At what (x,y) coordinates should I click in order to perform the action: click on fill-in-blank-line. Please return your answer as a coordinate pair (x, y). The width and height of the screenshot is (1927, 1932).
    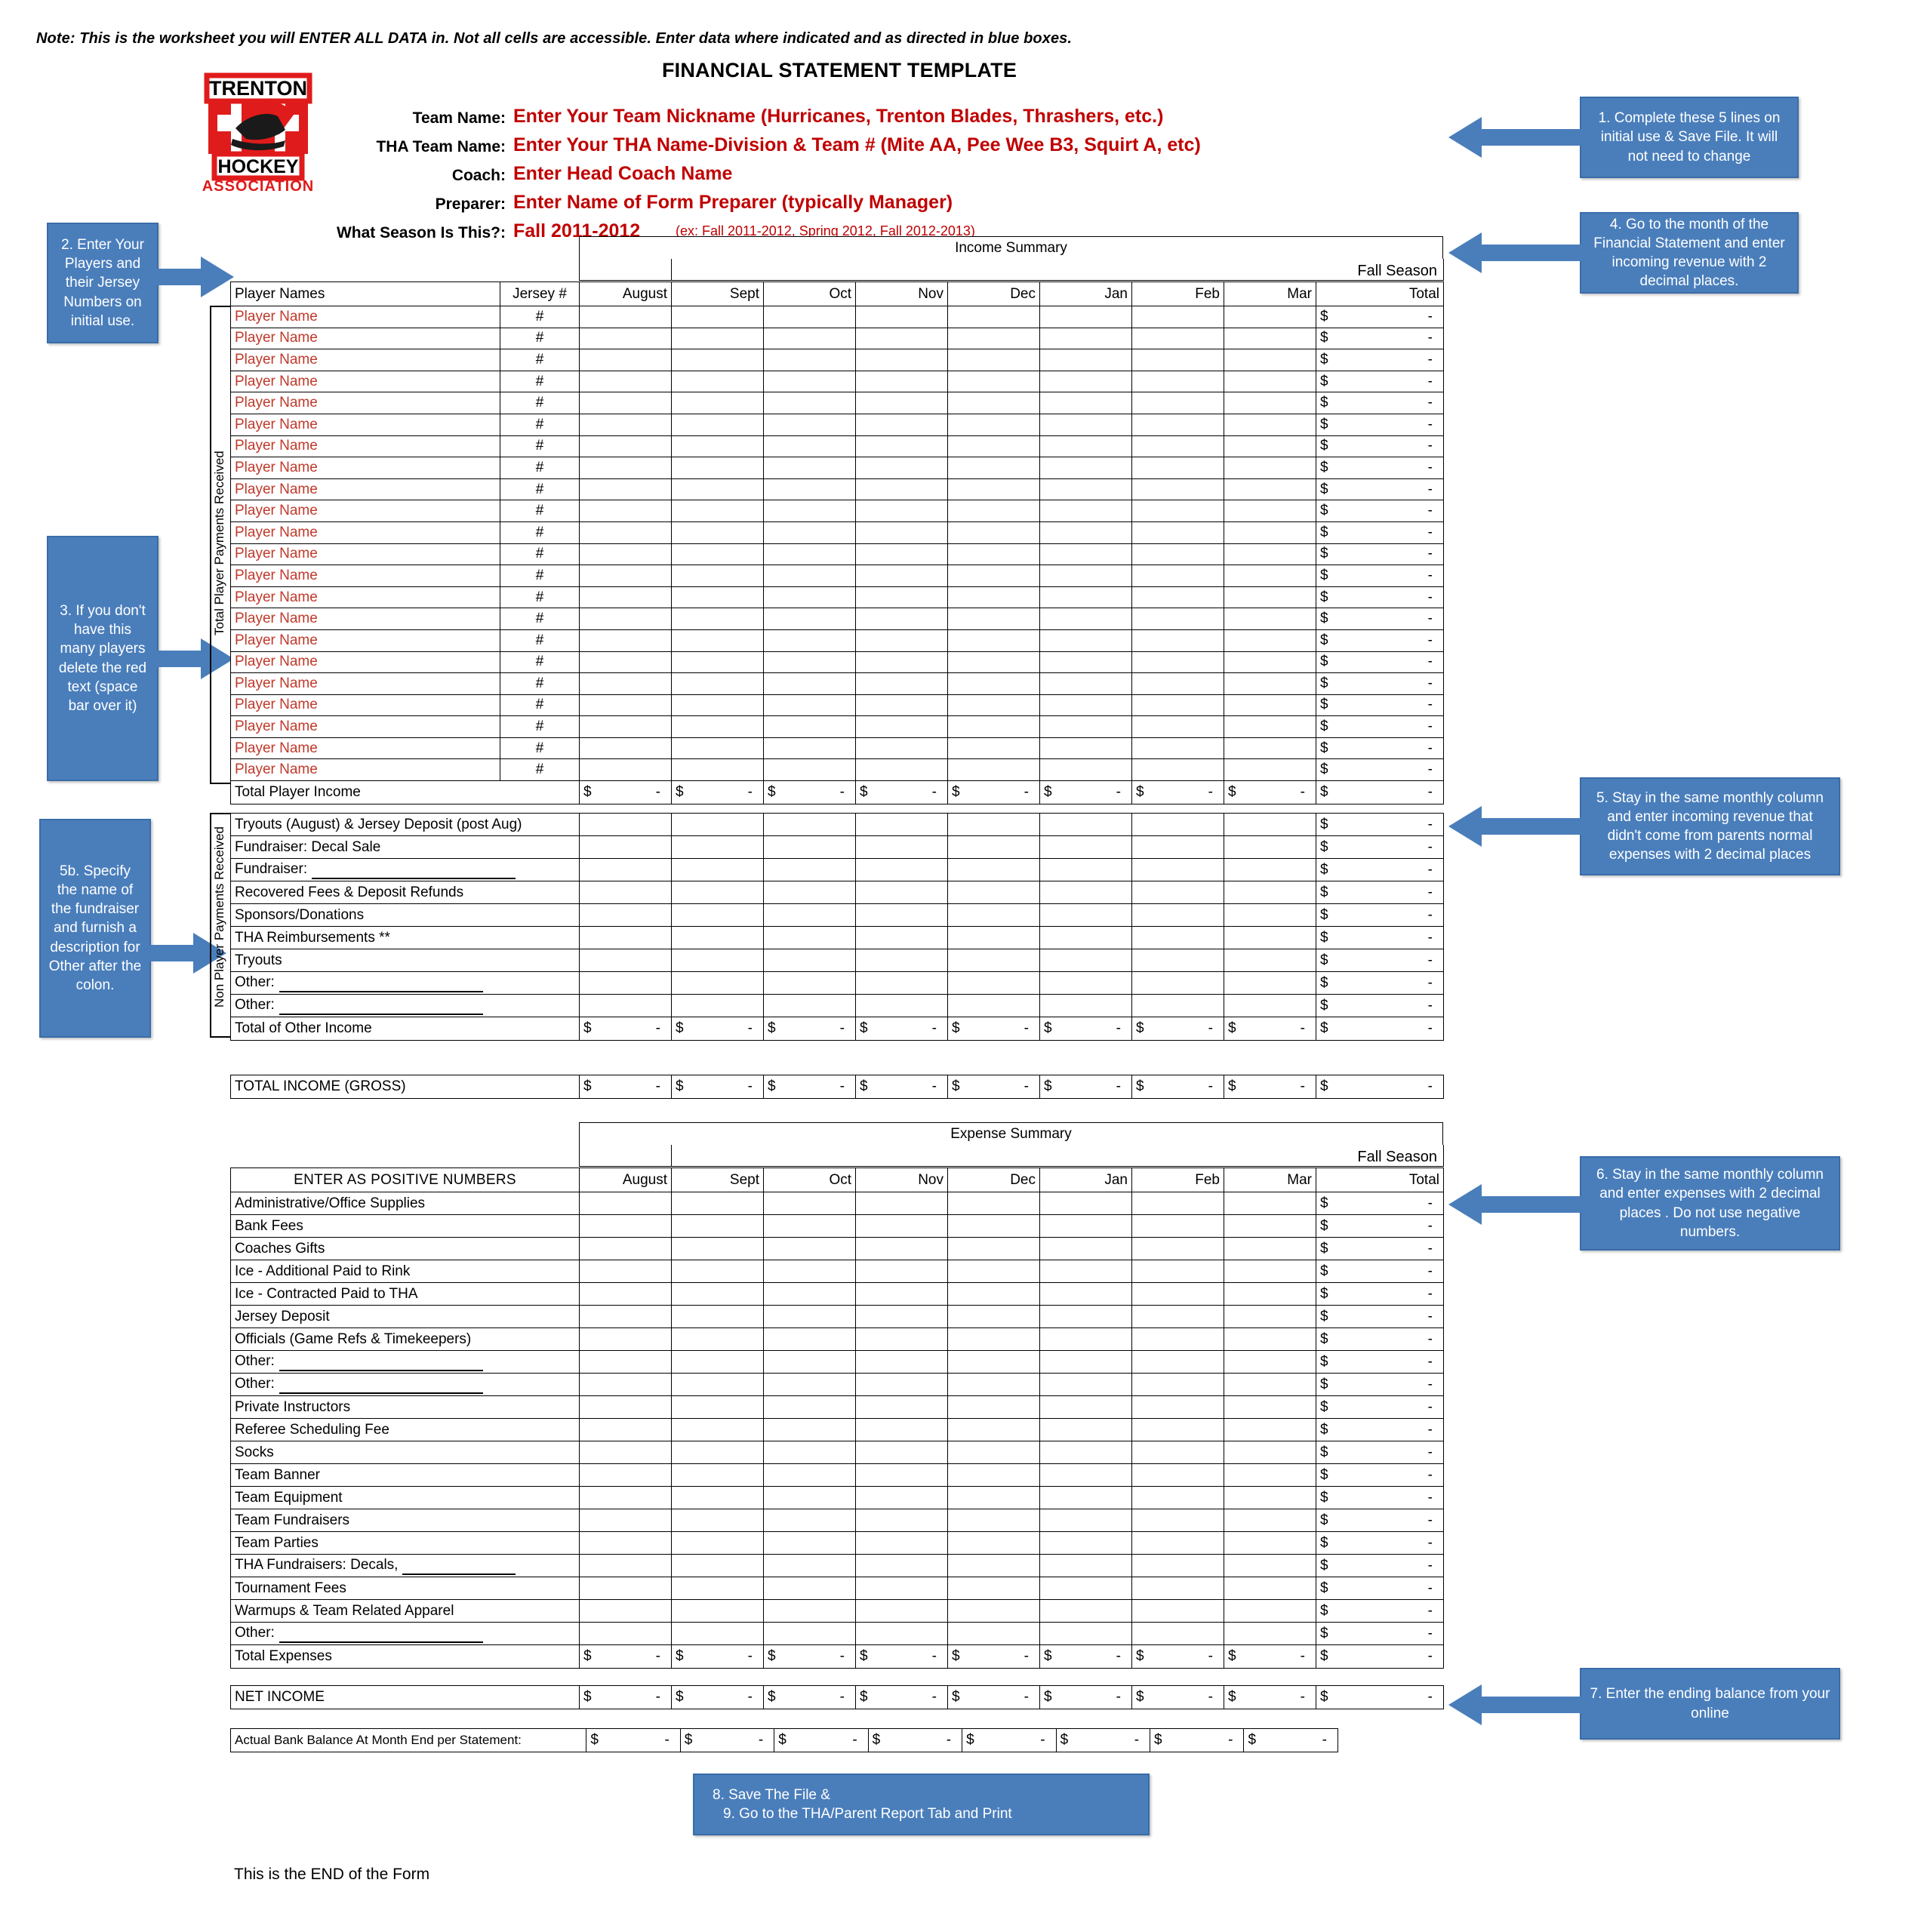
    Looking at the image, I should click on (381, 1006).